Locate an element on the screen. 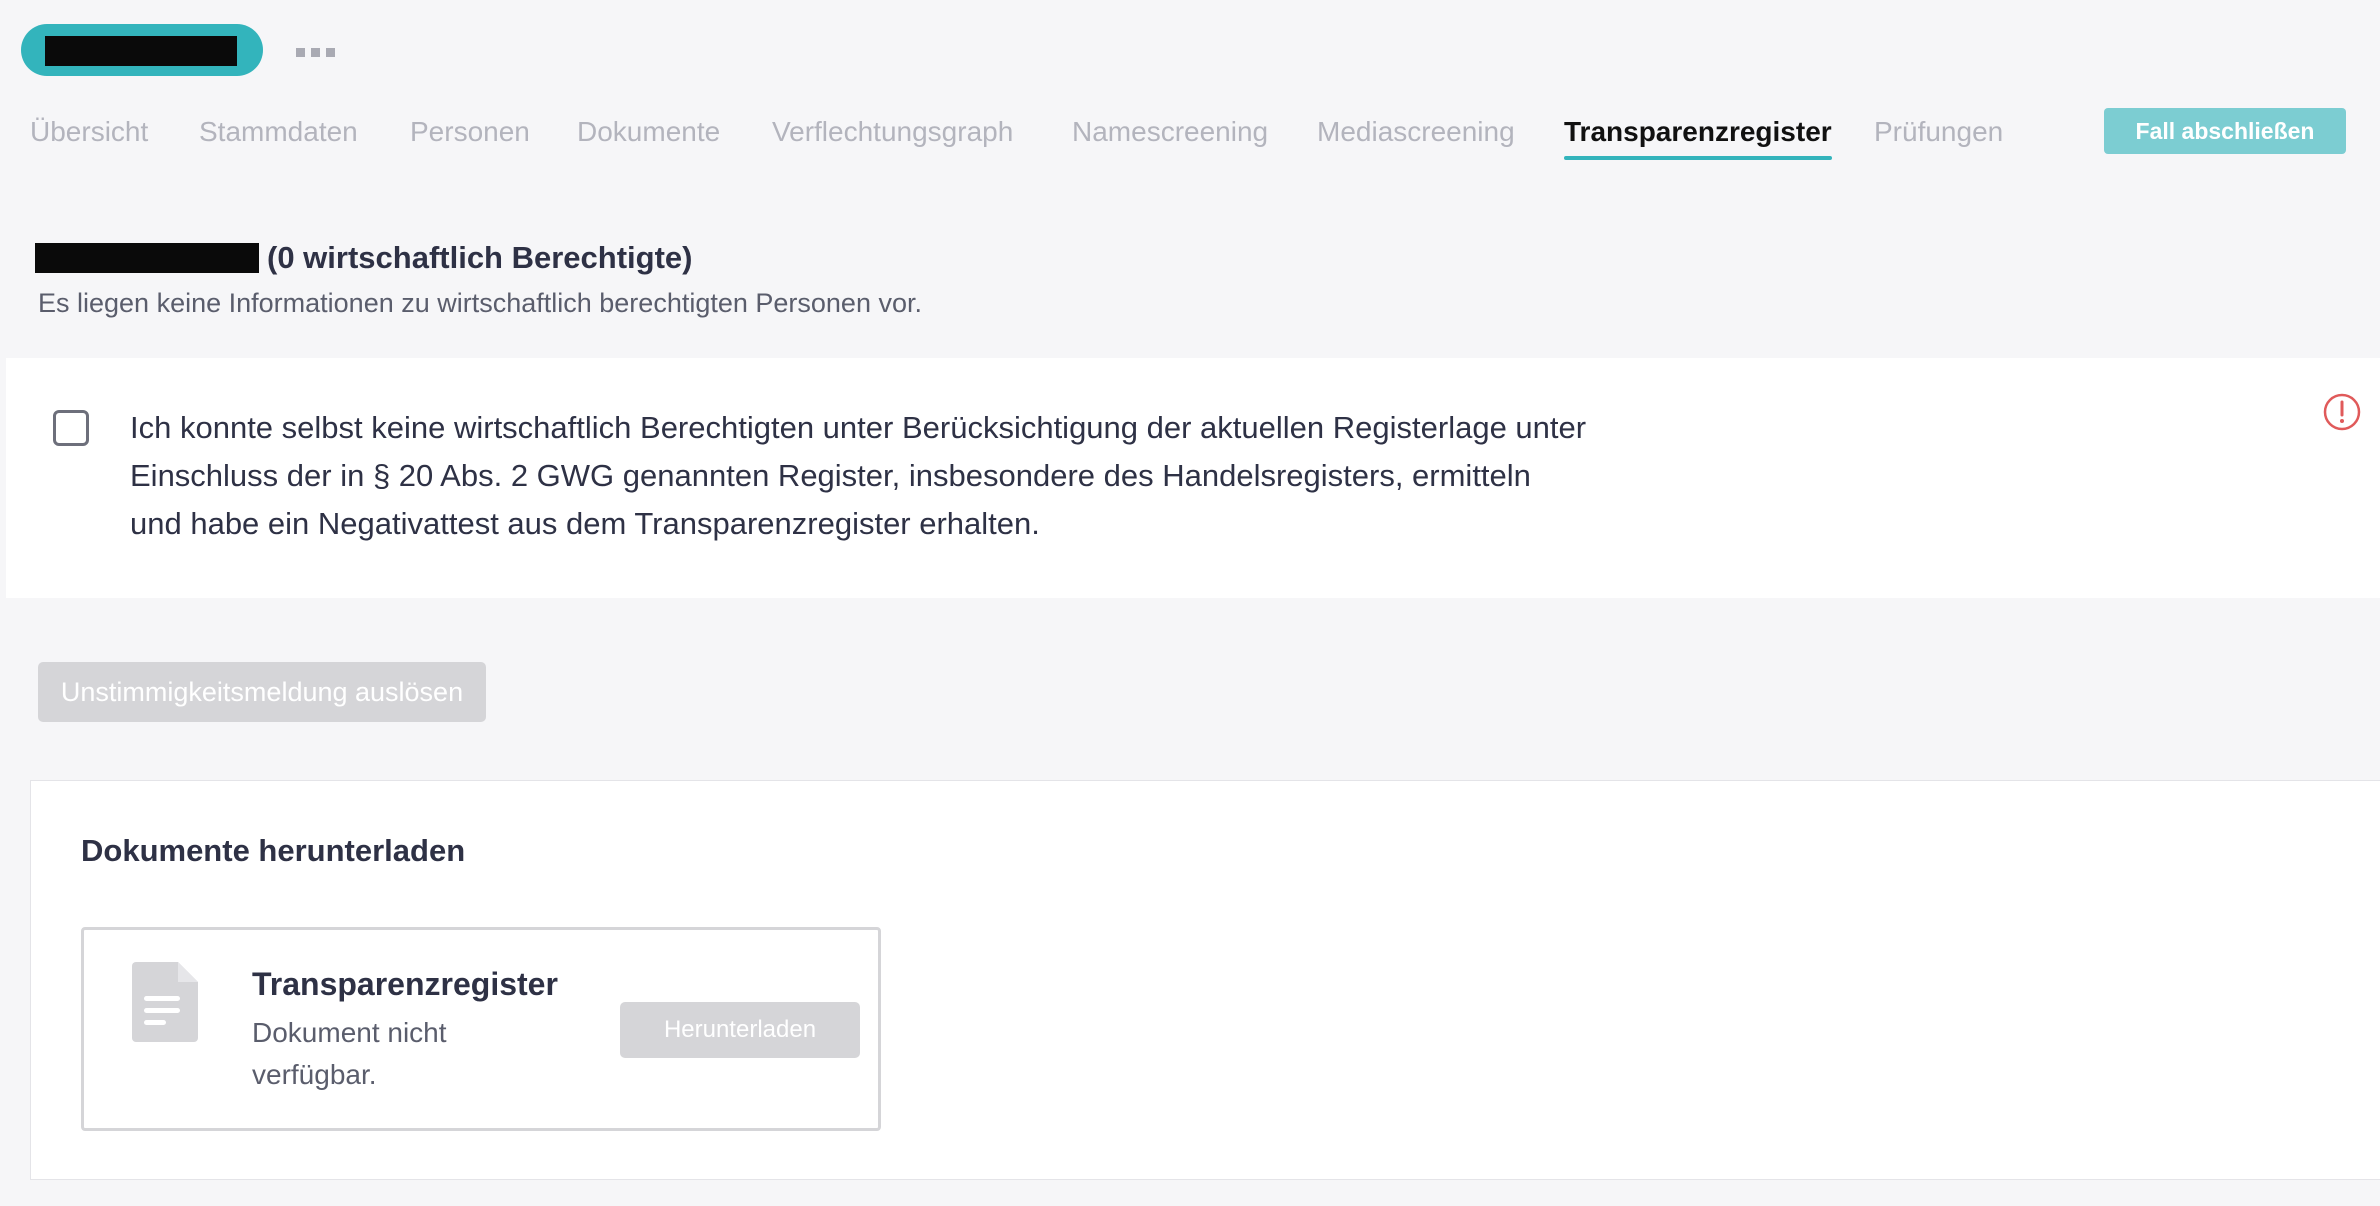 The width and height of the screenshot is (2380, 1206). beneficial-owners-heading: (0 wirtschaftlich Berechtigte) is located at coordinates (363, 260).